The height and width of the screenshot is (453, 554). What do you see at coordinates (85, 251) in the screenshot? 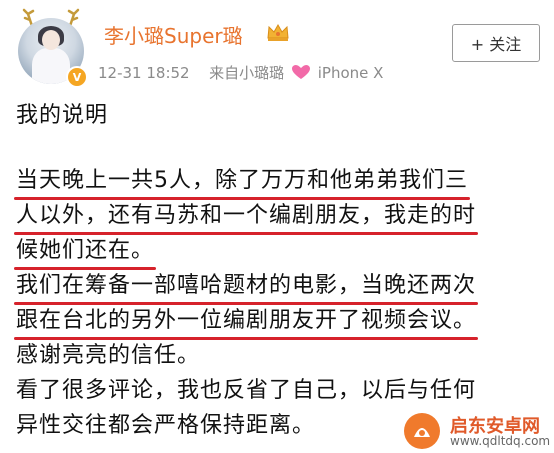
I see `underlined-text: 候她们还在。` at bounding box center [85, 251].